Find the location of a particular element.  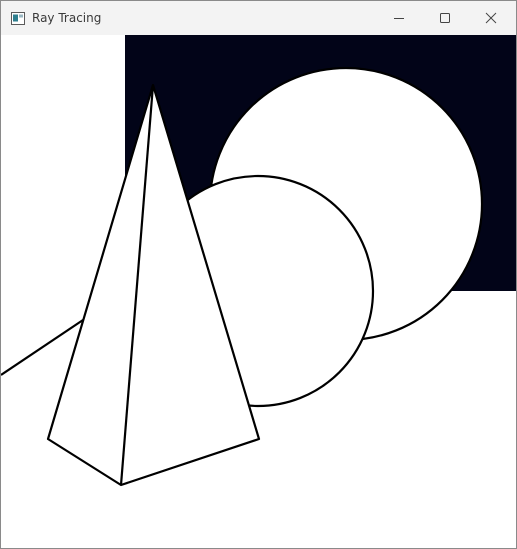

window-title: Ray Tracing is located at coordinates (67, 18).